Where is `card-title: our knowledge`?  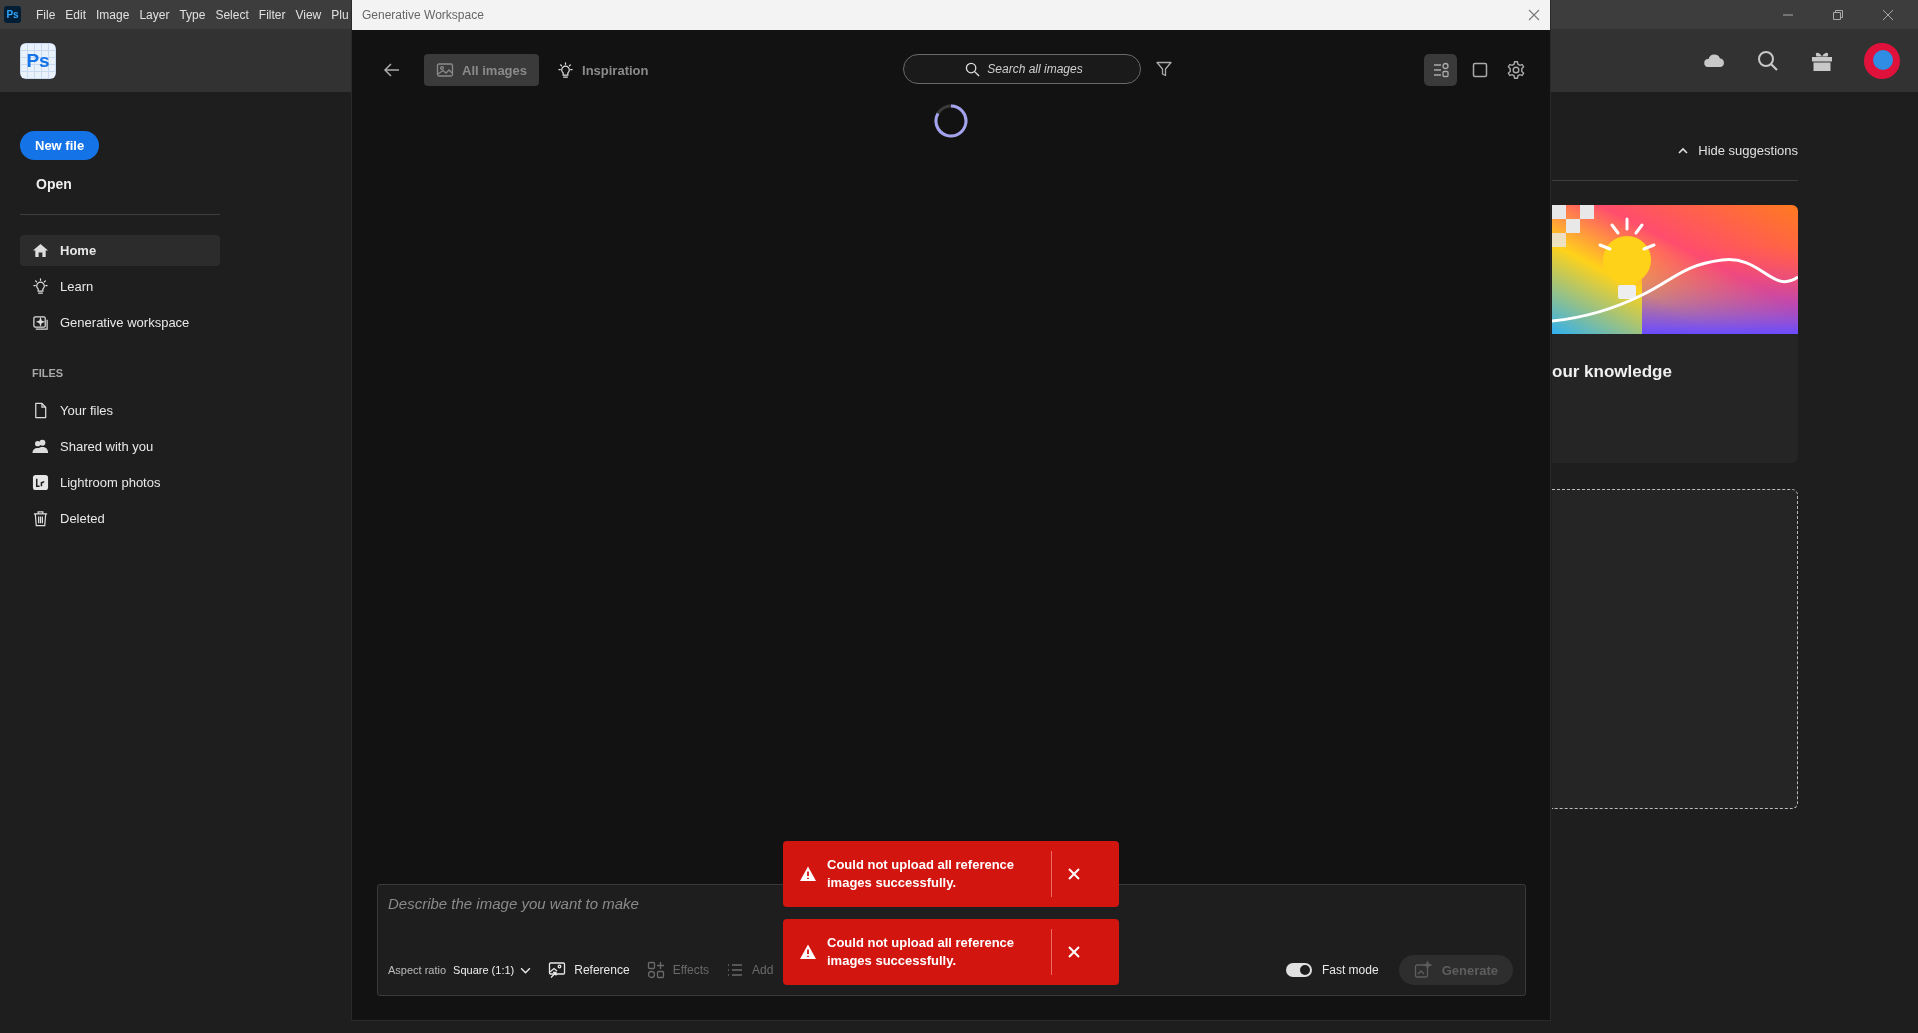 card-title: our knowledge is located at coordinates (1612, 372).